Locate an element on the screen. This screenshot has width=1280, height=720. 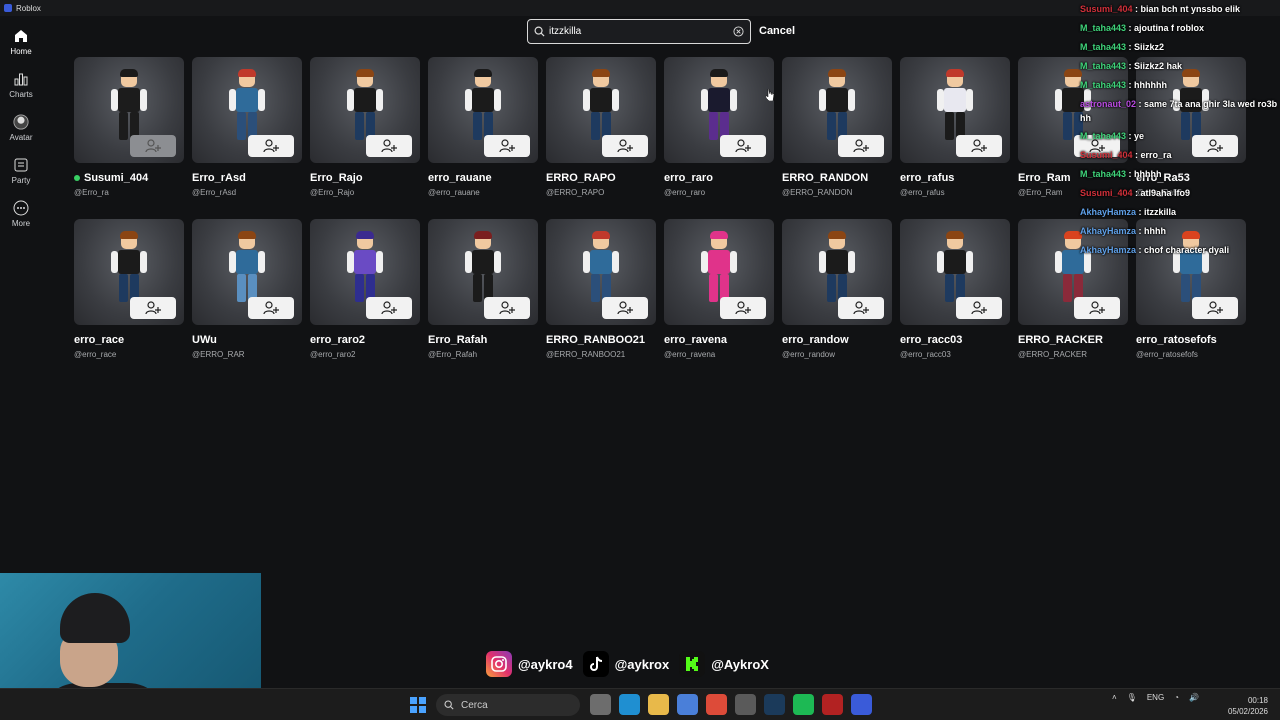
user-card: UWu @ERRO_RAR is located at coordinates (247, 289).